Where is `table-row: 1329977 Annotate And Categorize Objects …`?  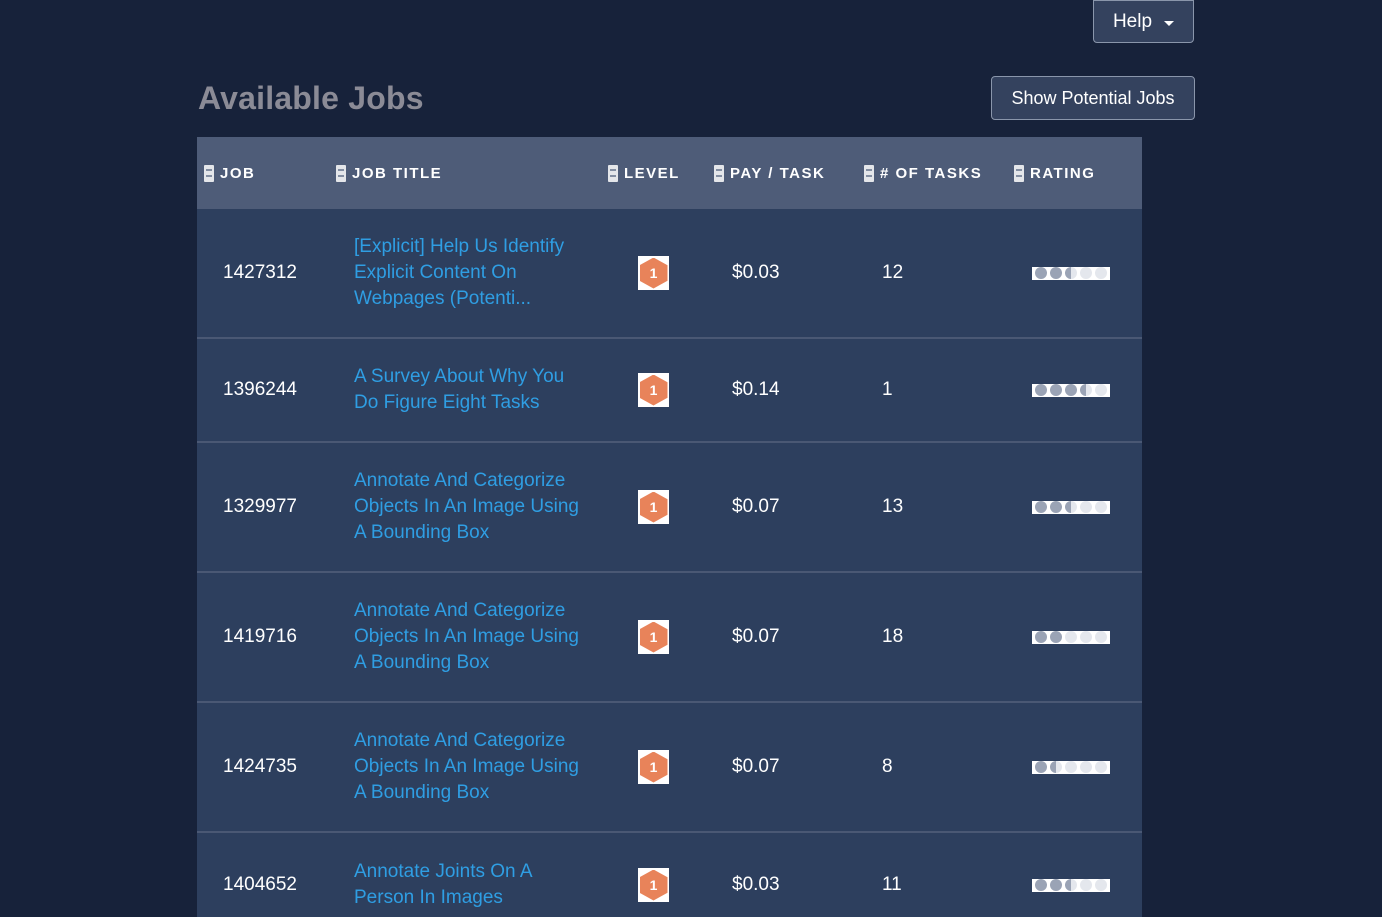 table-row: 1329977 Annotate And Categorize Objects … is located at coordinates (669, 508).